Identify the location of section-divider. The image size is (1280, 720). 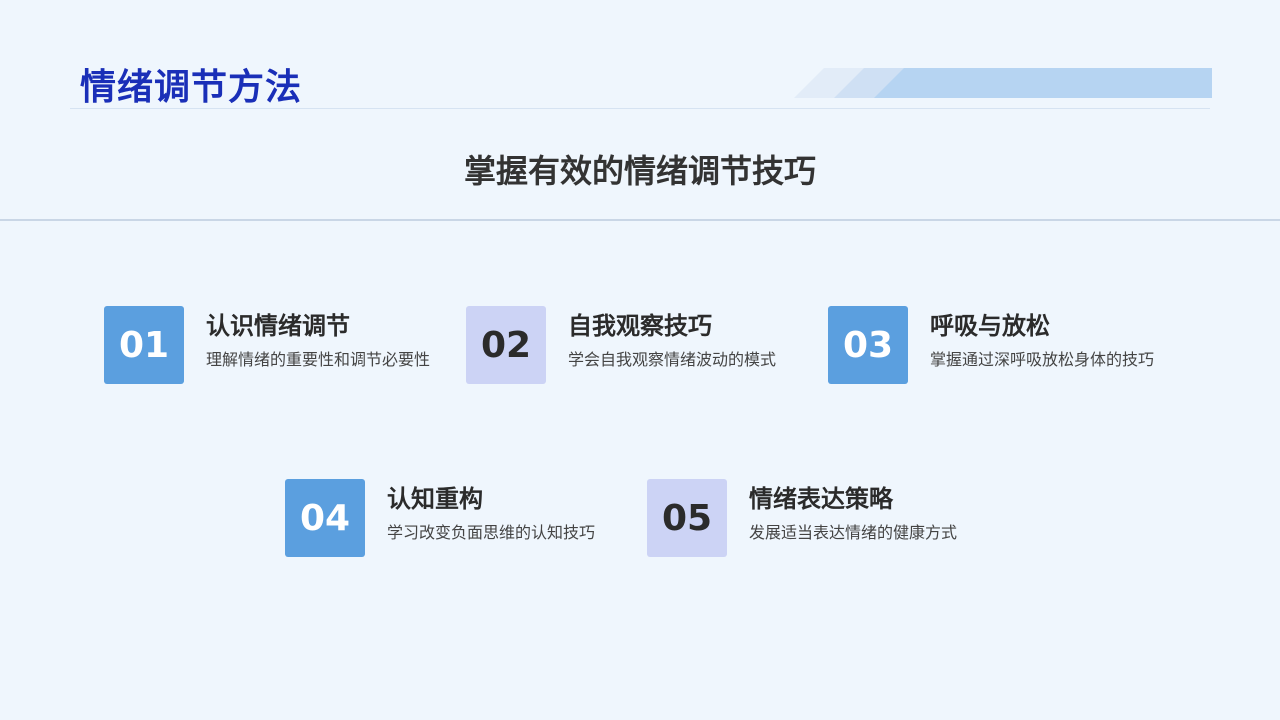
(640, 220).